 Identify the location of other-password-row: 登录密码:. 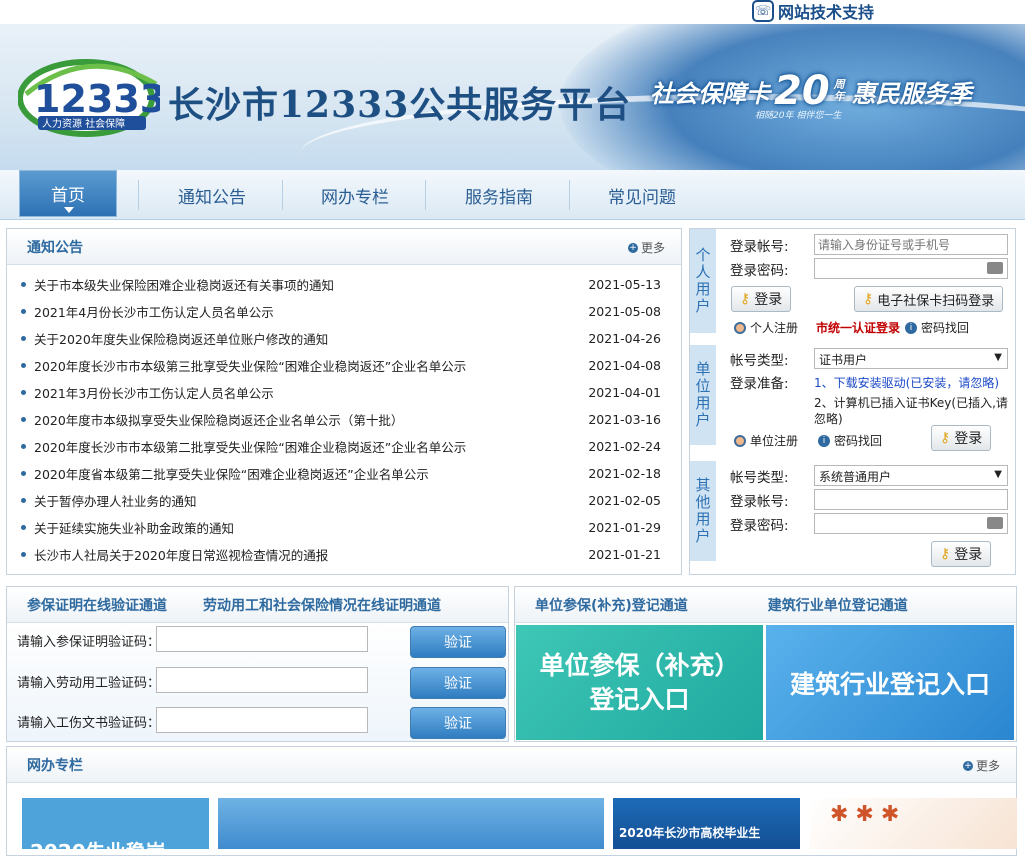
(869, 523).